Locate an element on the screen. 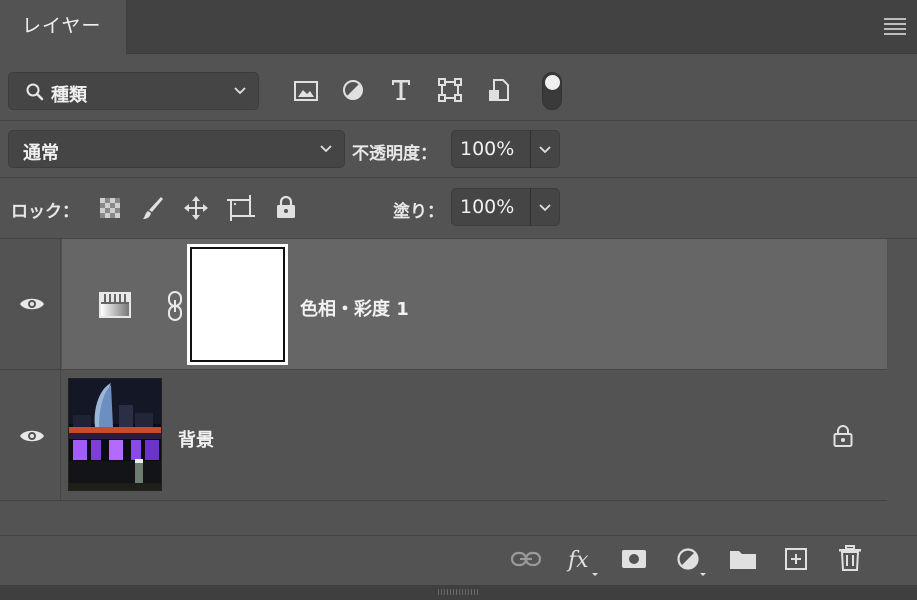 The height and width of the screenshot is (600, 917). layer-name: 背景 is located at coordinates (196, 439).